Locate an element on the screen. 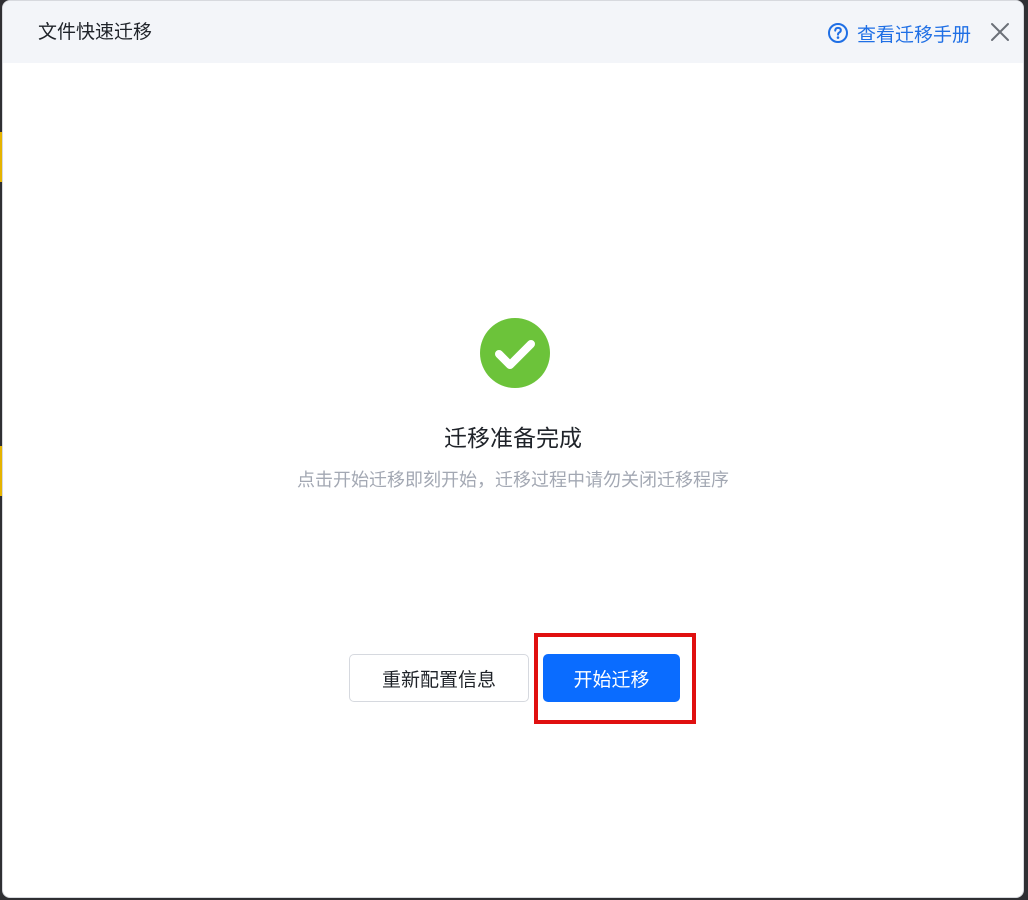 This screenshot has height=900, width=1028. status-description: 点击开始迁移即刻开始，迁移过程中请勿关闭迁移程序 is located at coordinates (513, 480).